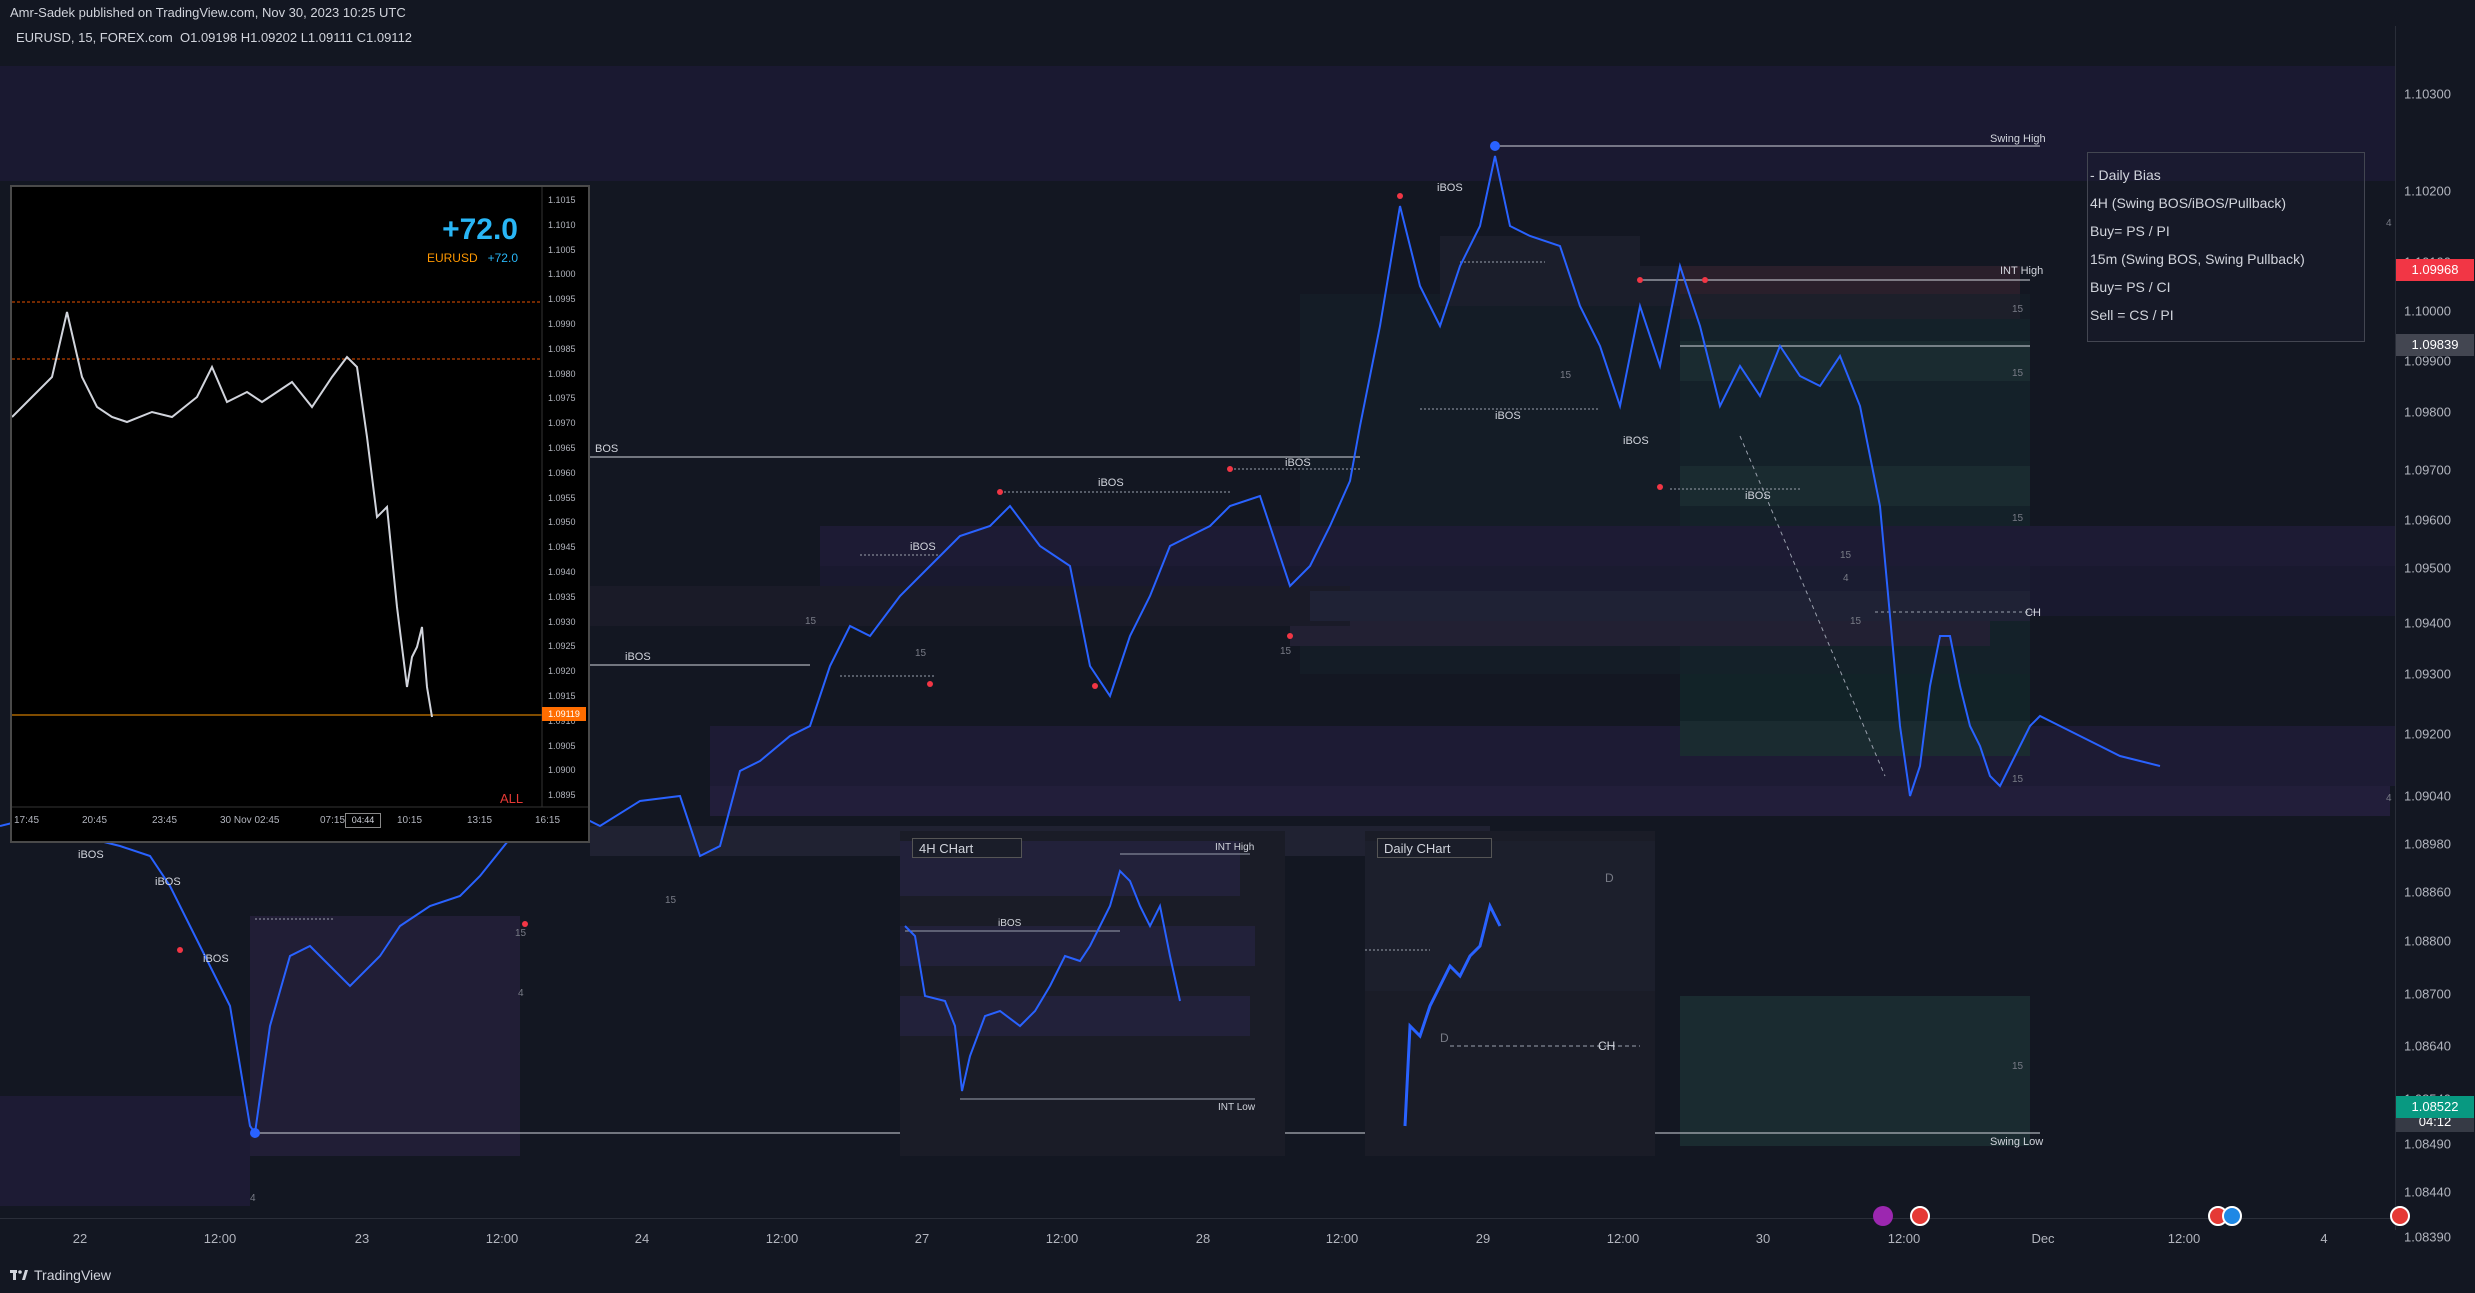 The image size is (2475, 1293). Describe the element at coordinates (2427, 674) in the screenshot. I see `price-label: 1.09300` at that location.